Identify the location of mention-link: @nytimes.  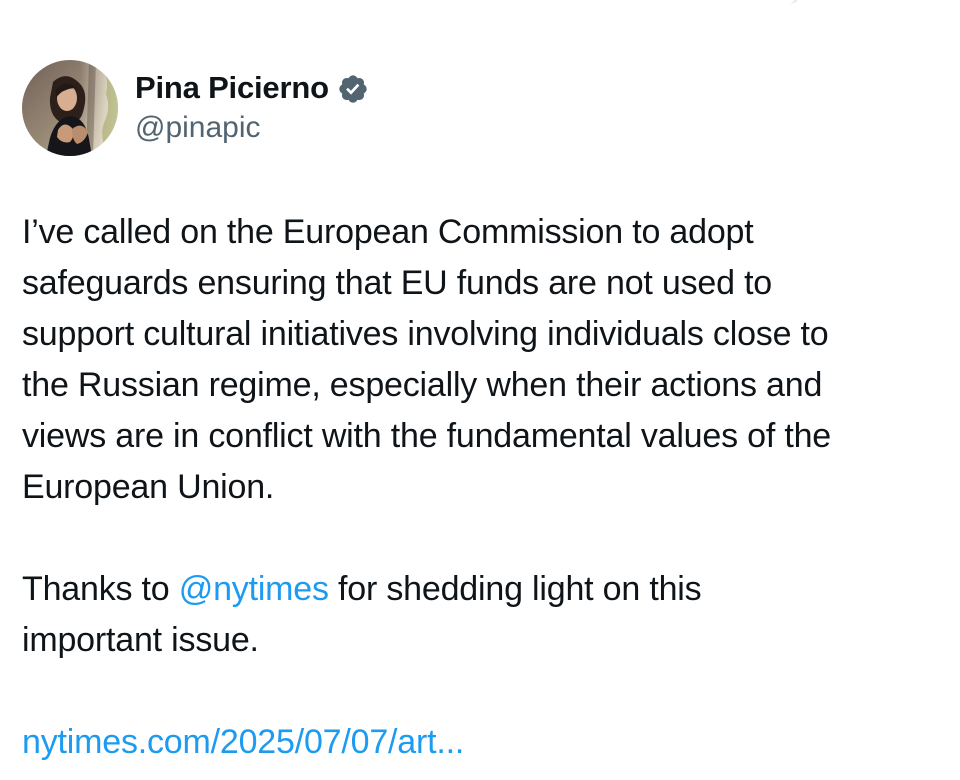
(254, 589).